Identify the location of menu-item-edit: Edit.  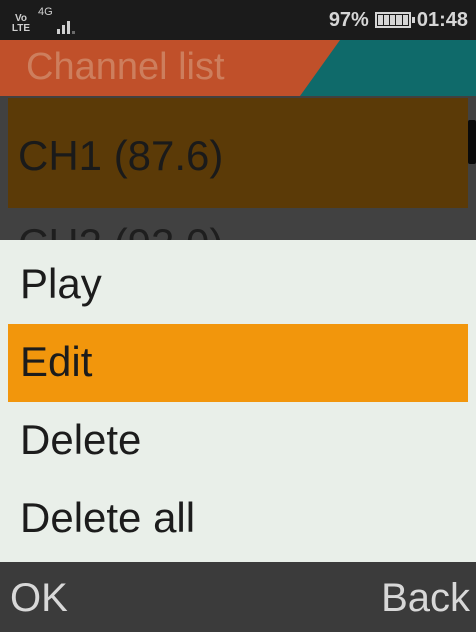
(238, 363).